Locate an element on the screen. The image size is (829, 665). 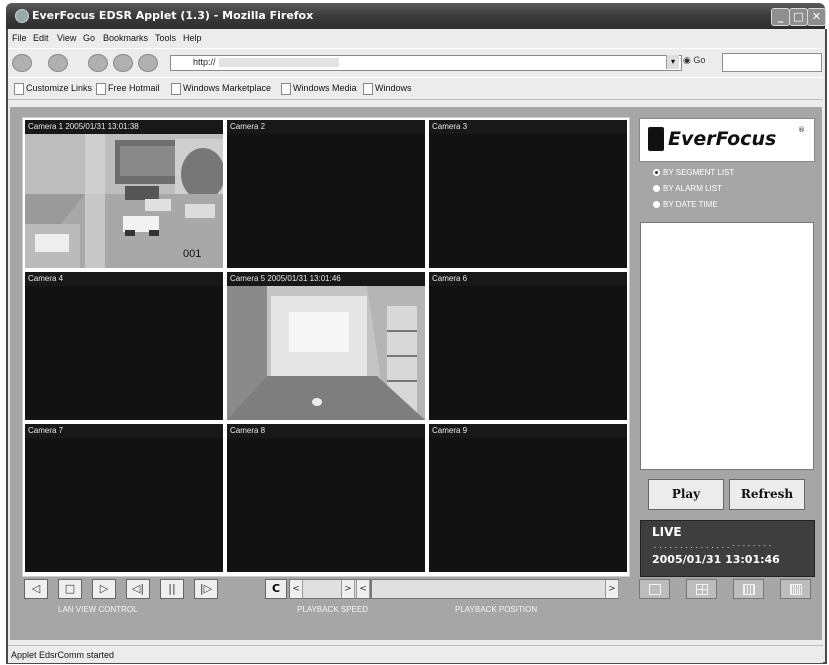
play-forward-button: ▷ is located at coordinates (104, 589).